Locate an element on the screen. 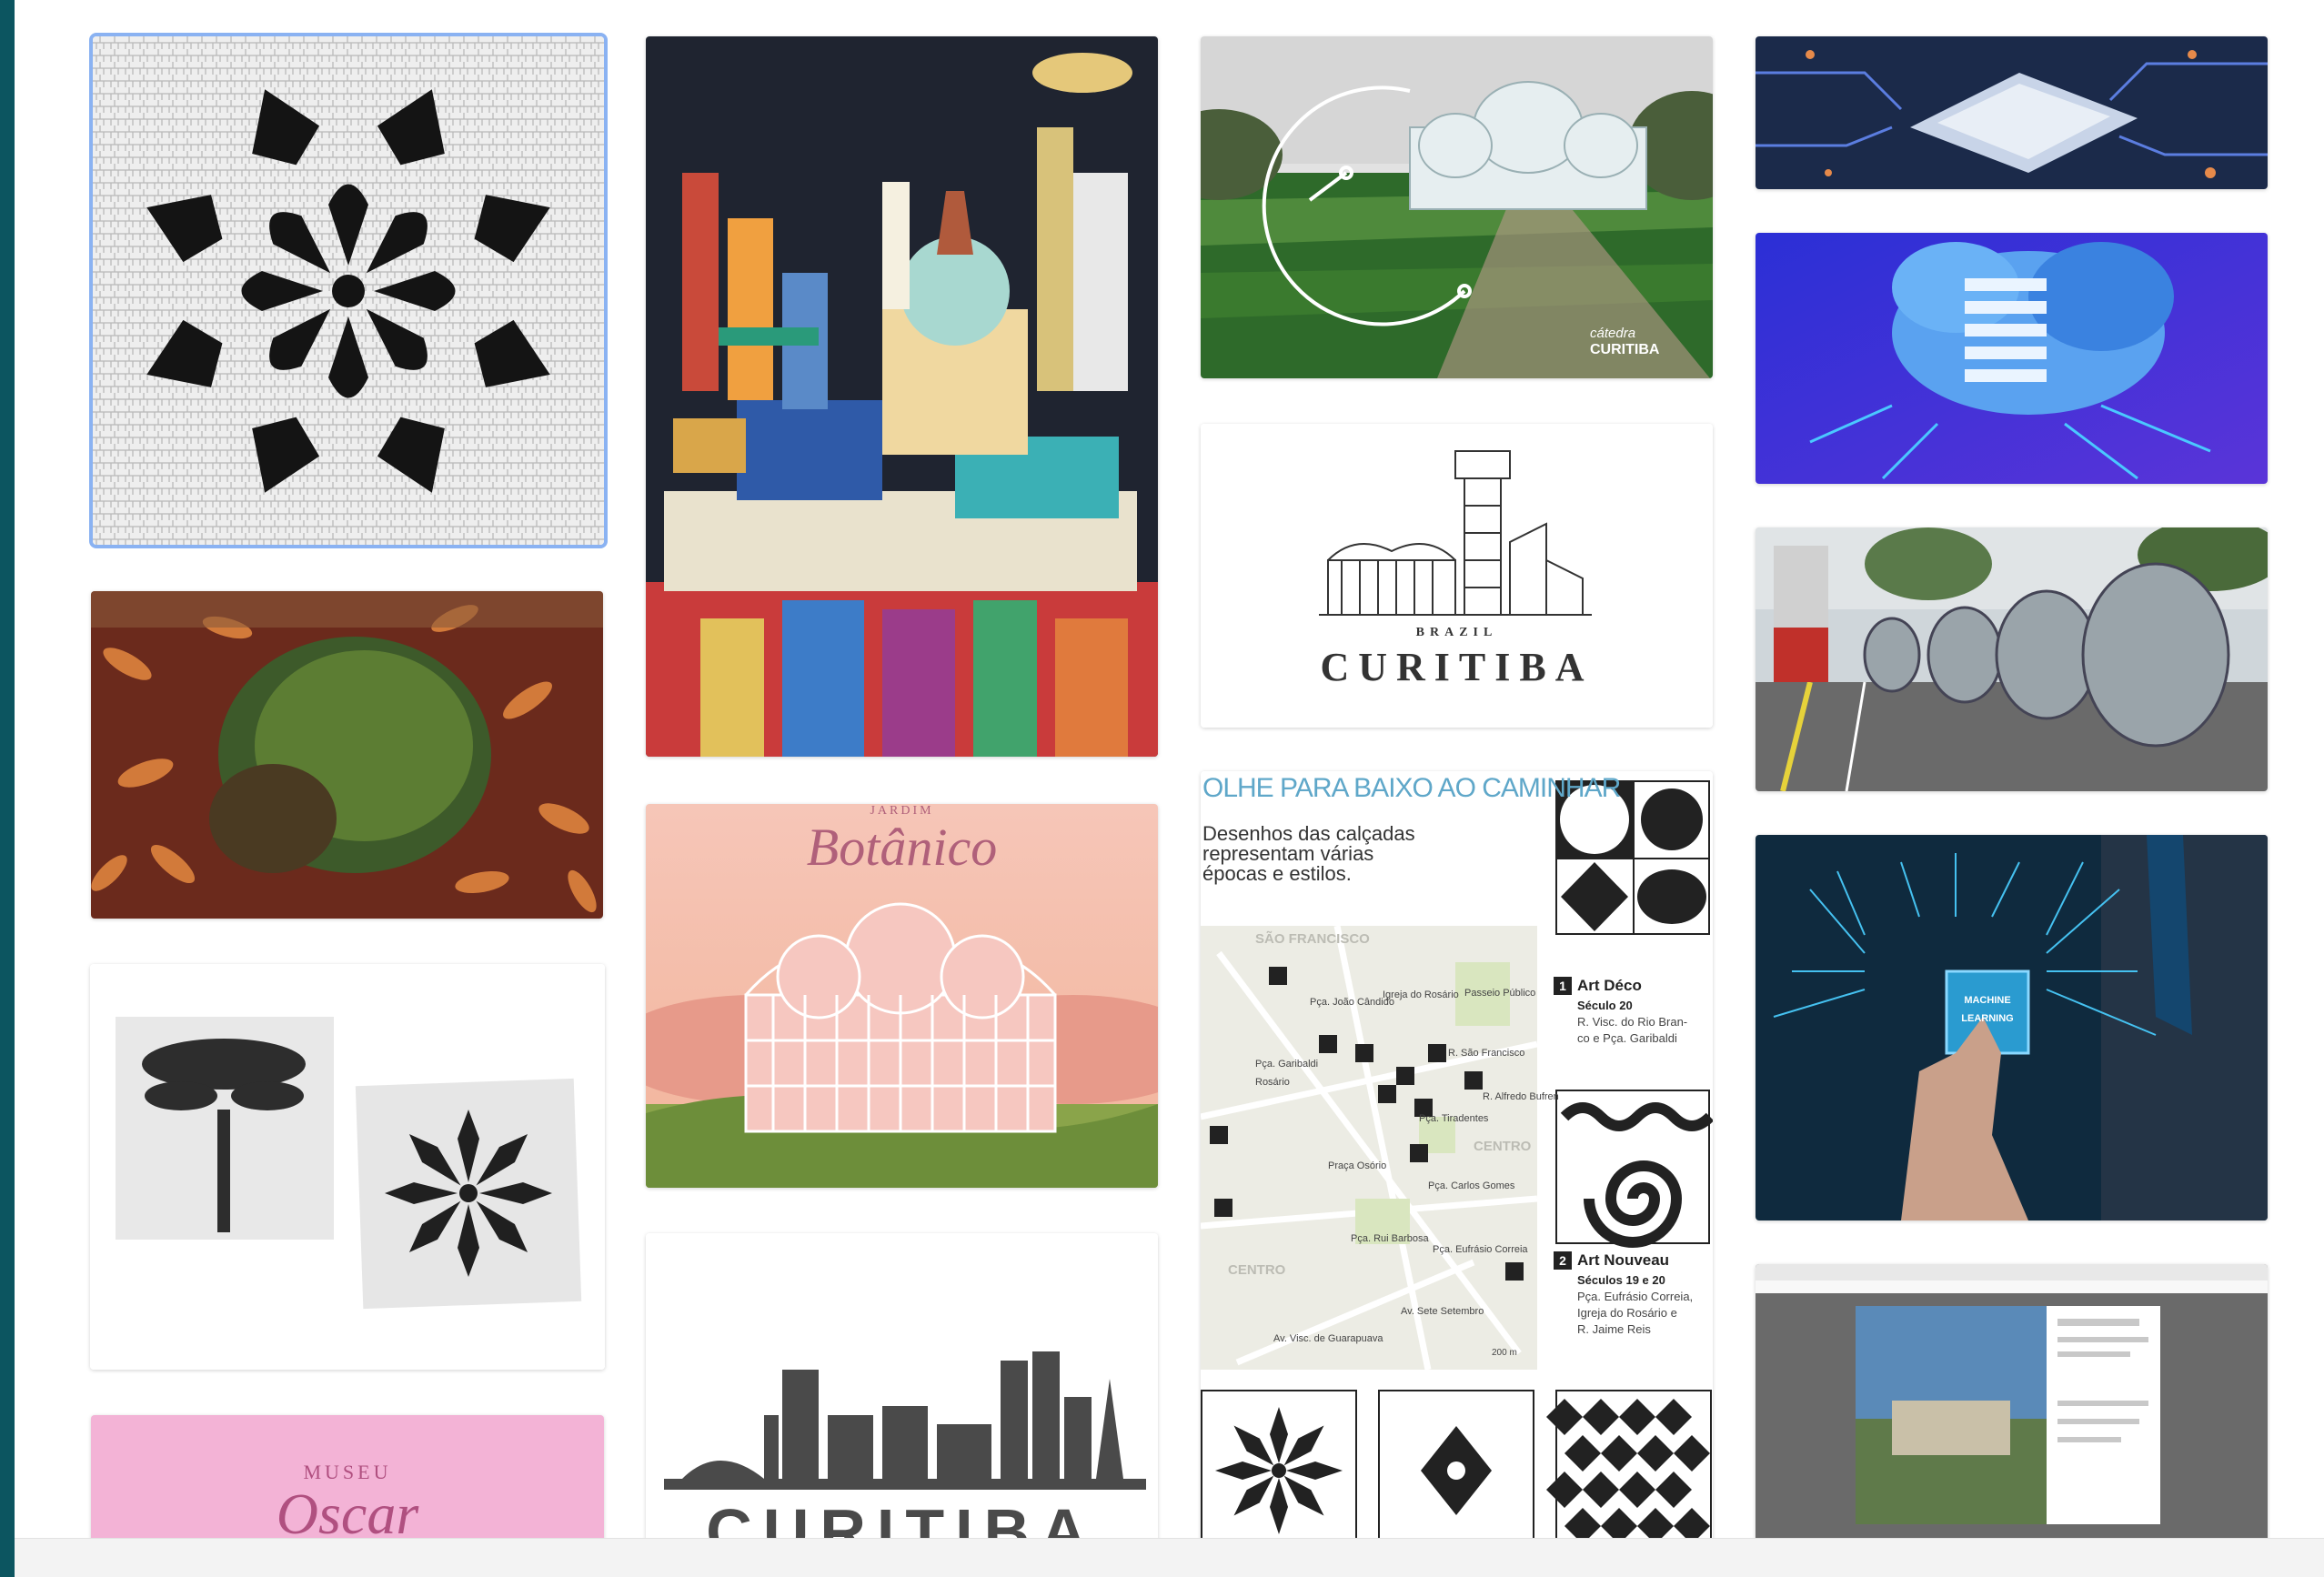 Image resolution: width=2324 pixels, height=1577 pixels. legend-place: Pça. Eufrásio Correia, is located at coordinates (1635, 1296).